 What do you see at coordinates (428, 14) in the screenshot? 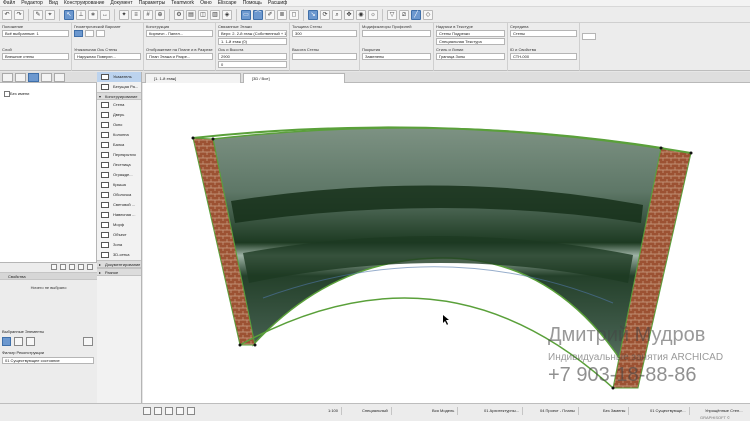
I see `mark-icon: ◇` at bounding box center [428, 14].